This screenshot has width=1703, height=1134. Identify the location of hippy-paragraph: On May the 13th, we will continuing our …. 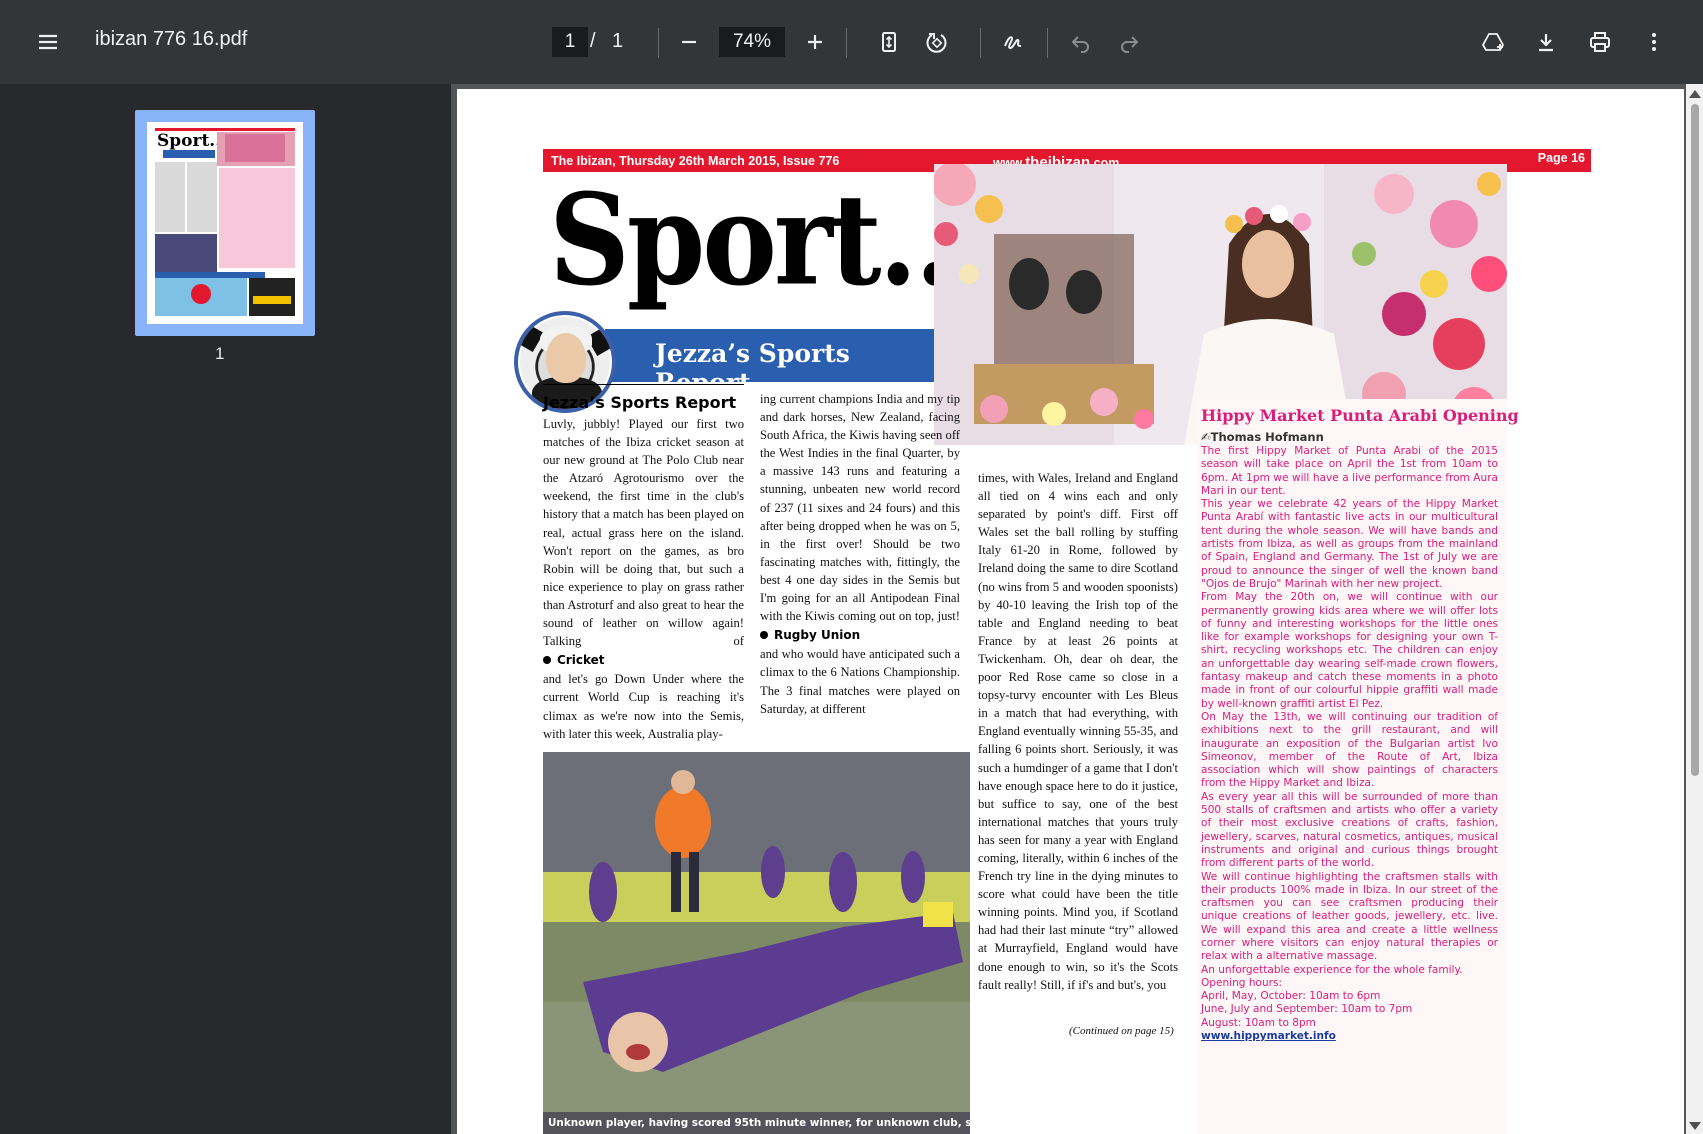
(1349, 750).